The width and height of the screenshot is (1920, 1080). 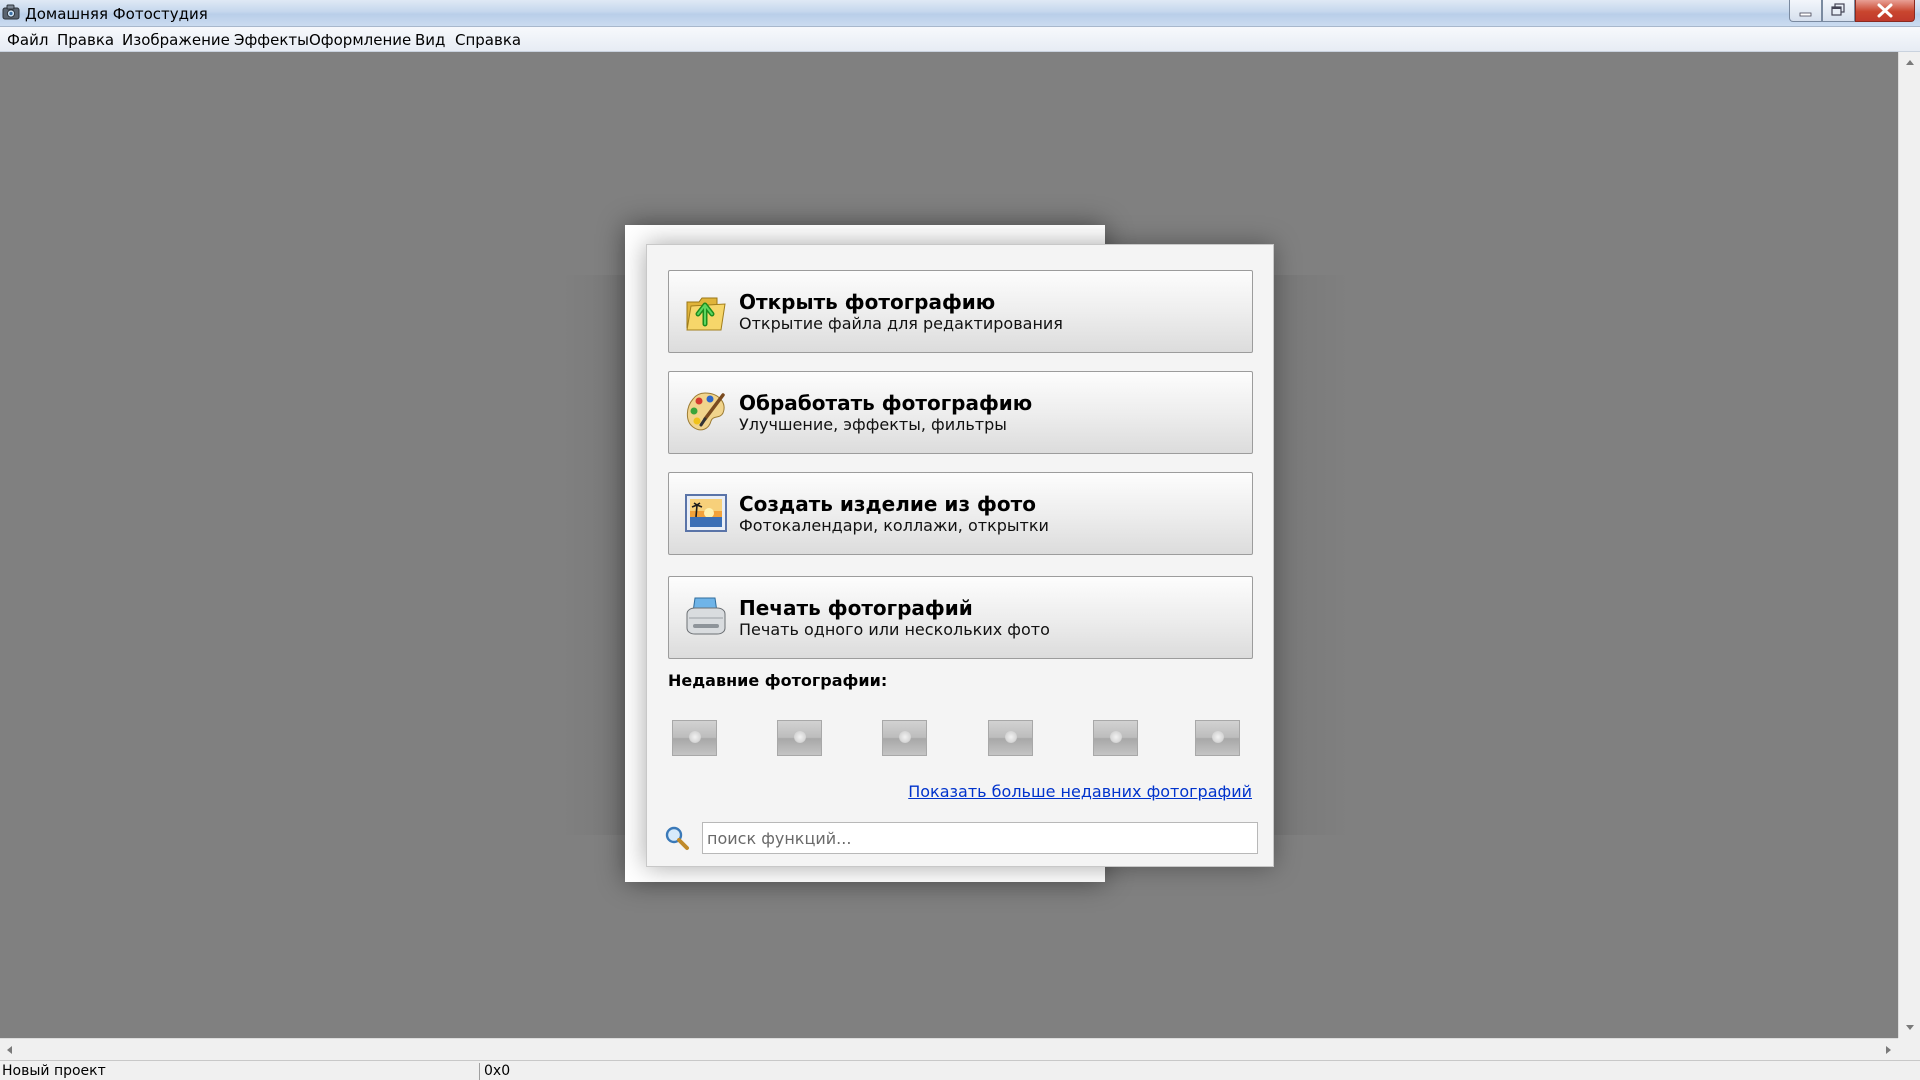 What do you see at coordinates (488, 40) in the screenshot?
I see `menu-help: Справка` at bounding box center [488, 40].